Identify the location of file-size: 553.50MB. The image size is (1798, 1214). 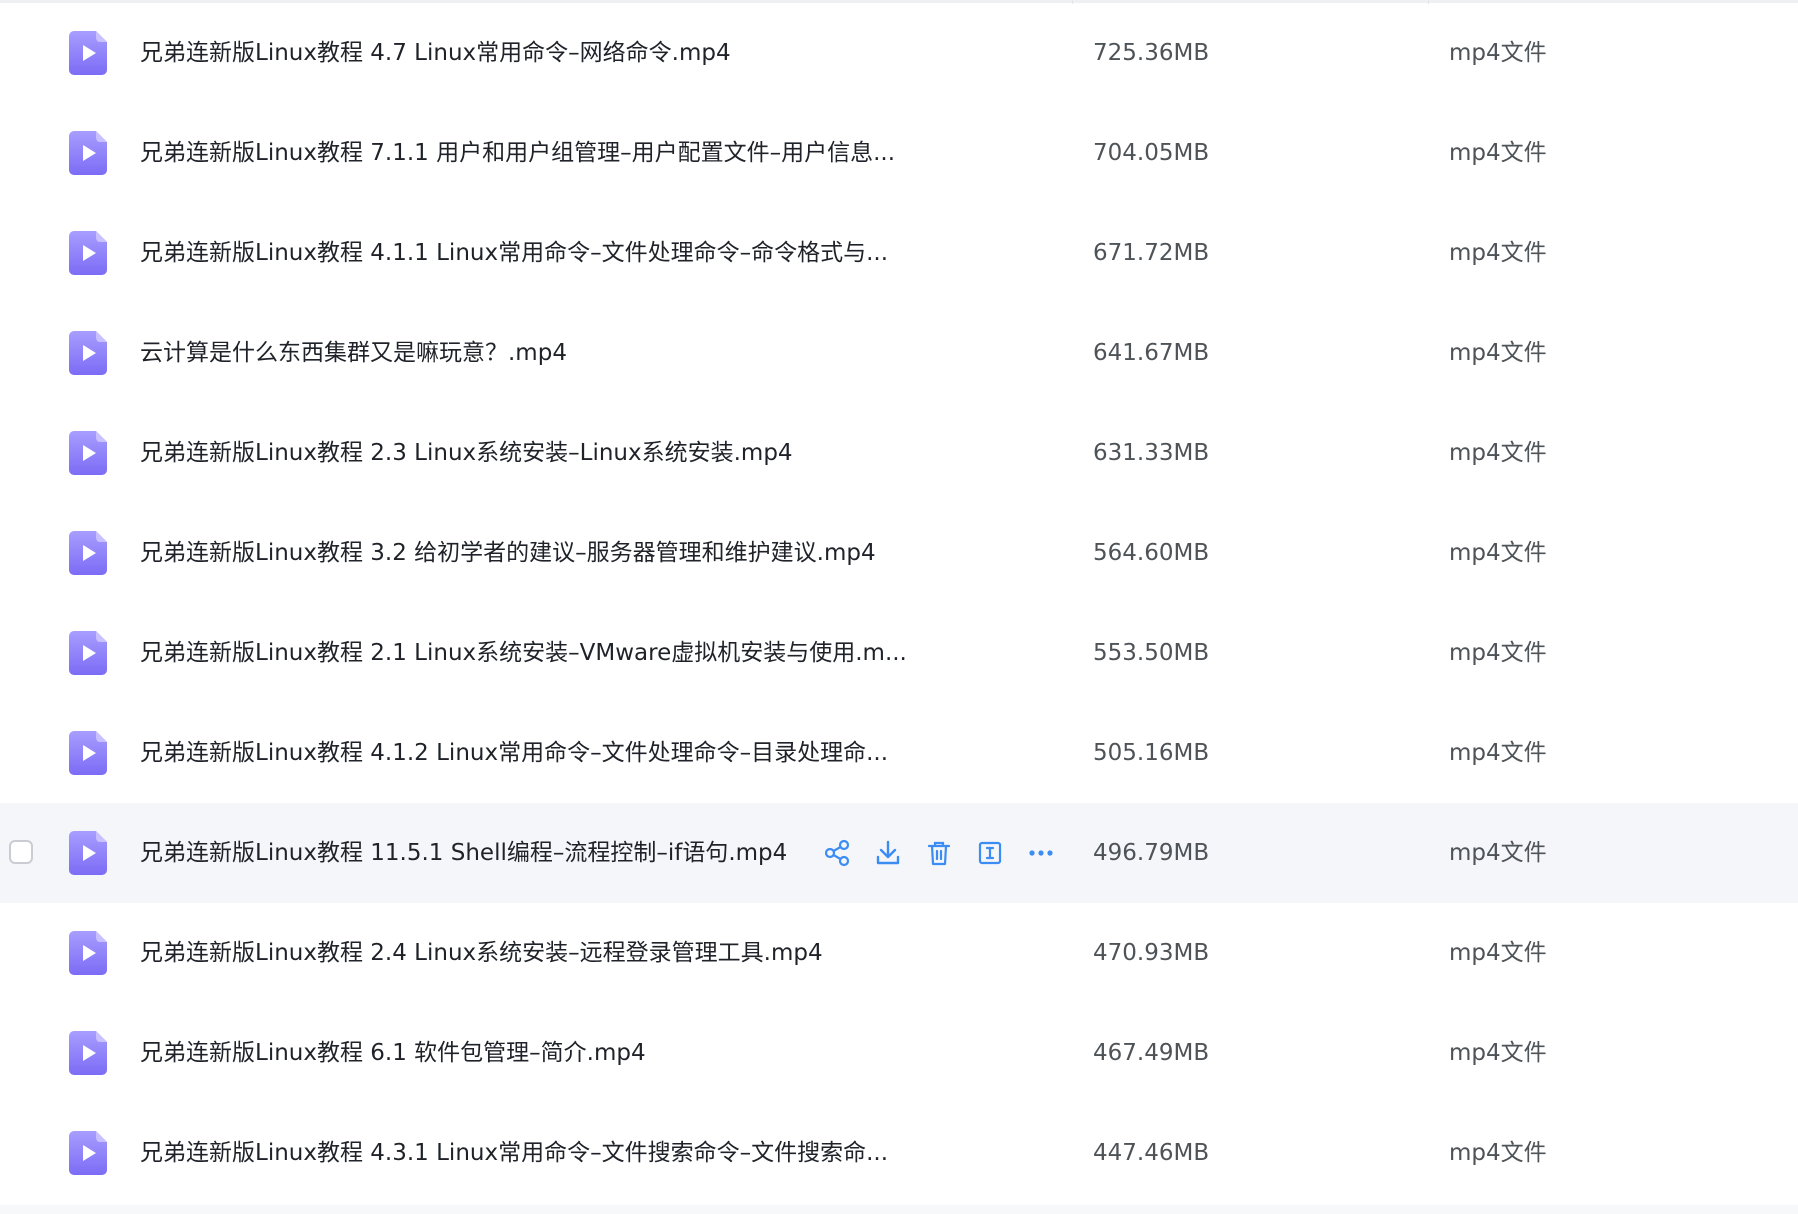
(1151, 653).